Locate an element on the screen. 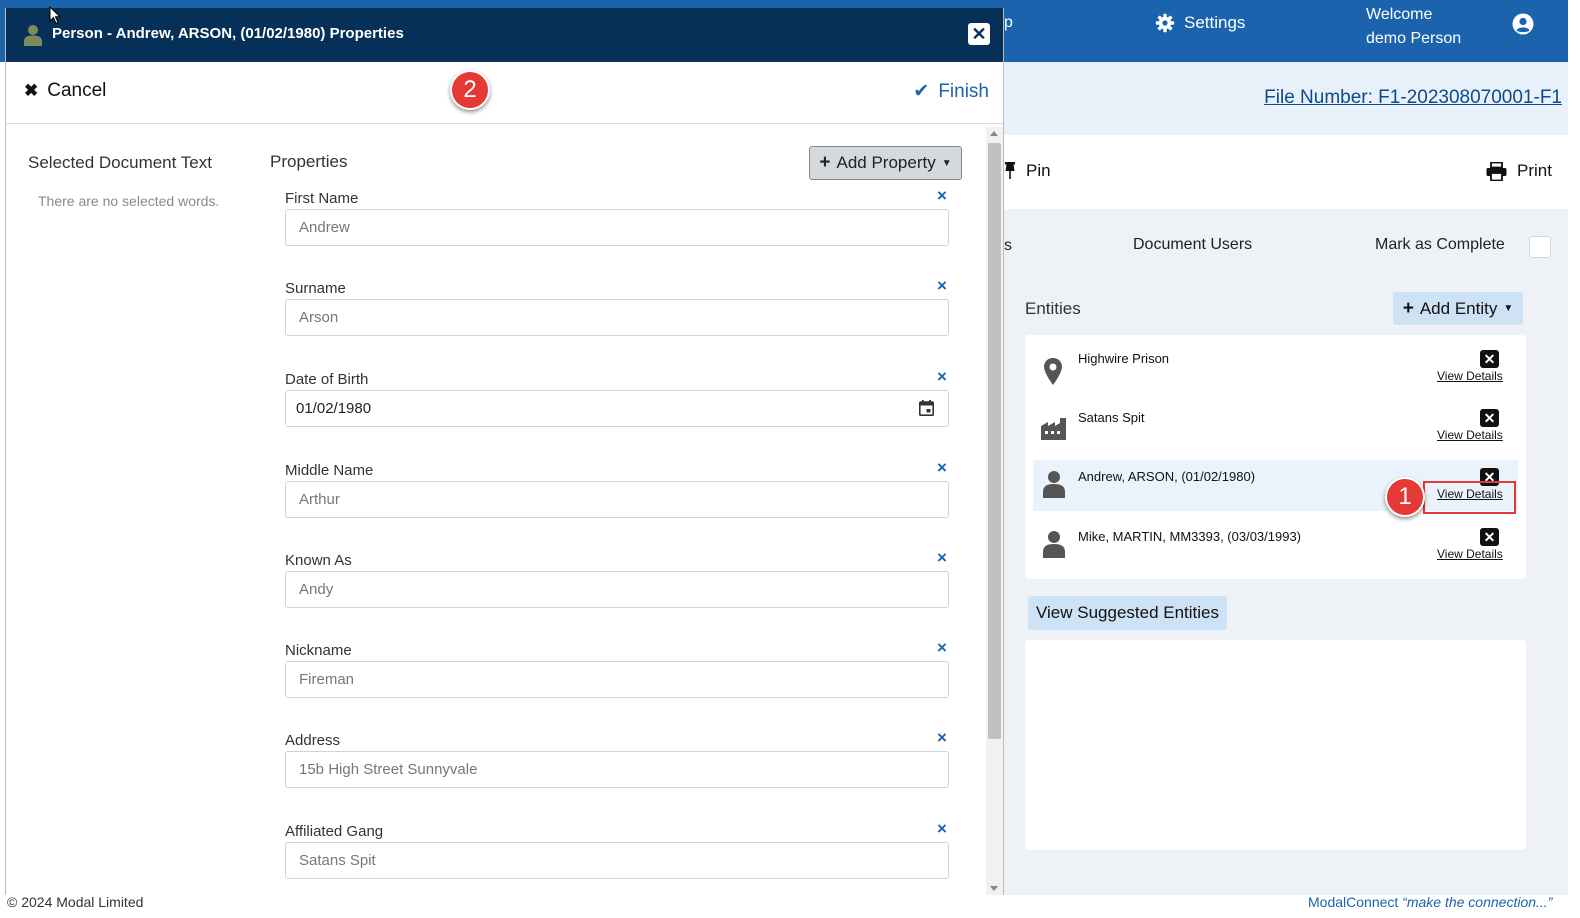 Image resolution: width=1580 pixels, height=918 pixels. annotation-badge-2: 2 is located at coordinates (470, 90).